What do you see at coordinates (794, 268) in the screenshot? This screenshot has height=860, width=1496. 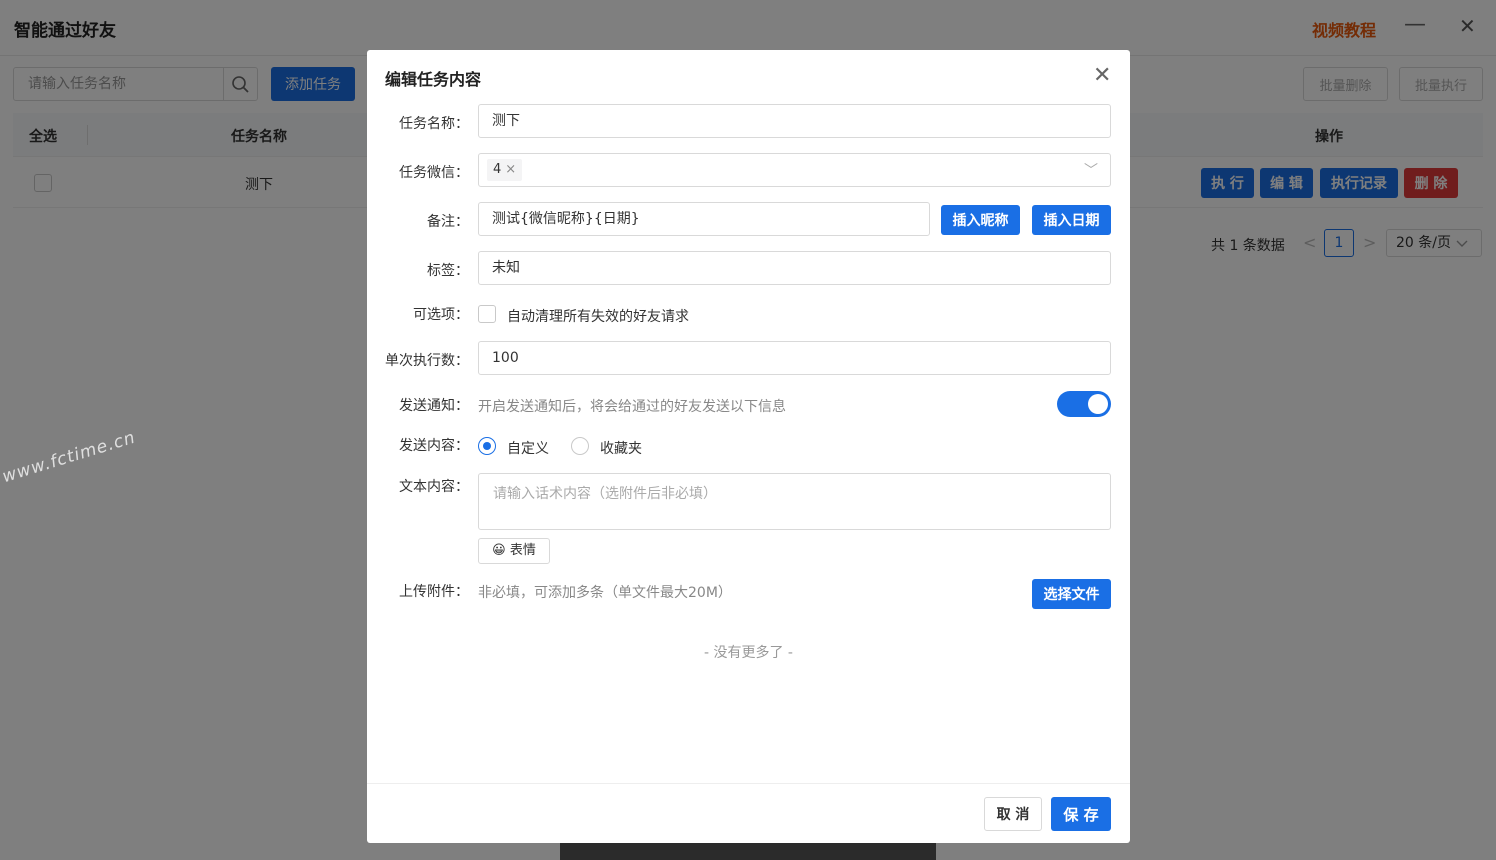 I see `tag-input: 未知` at bounding box center [794, 268].